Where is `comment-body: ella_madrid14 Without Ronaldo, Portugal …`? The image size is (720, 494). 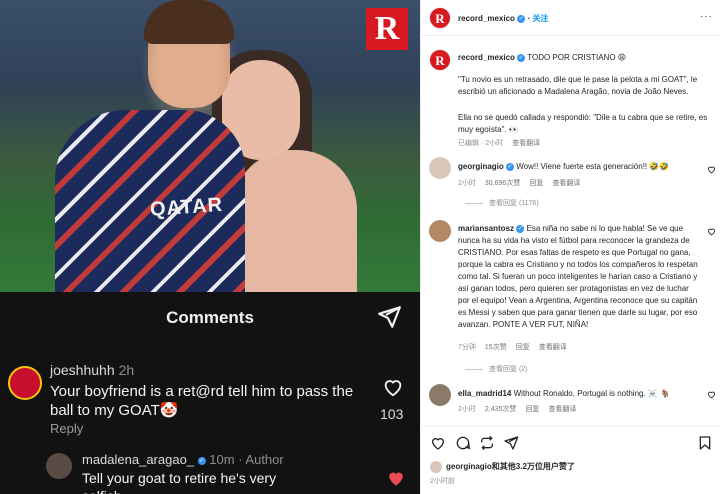
comment-body: ella_madrid14 Without Ronaldo, Portugal … is located at coordinates (580, 394).